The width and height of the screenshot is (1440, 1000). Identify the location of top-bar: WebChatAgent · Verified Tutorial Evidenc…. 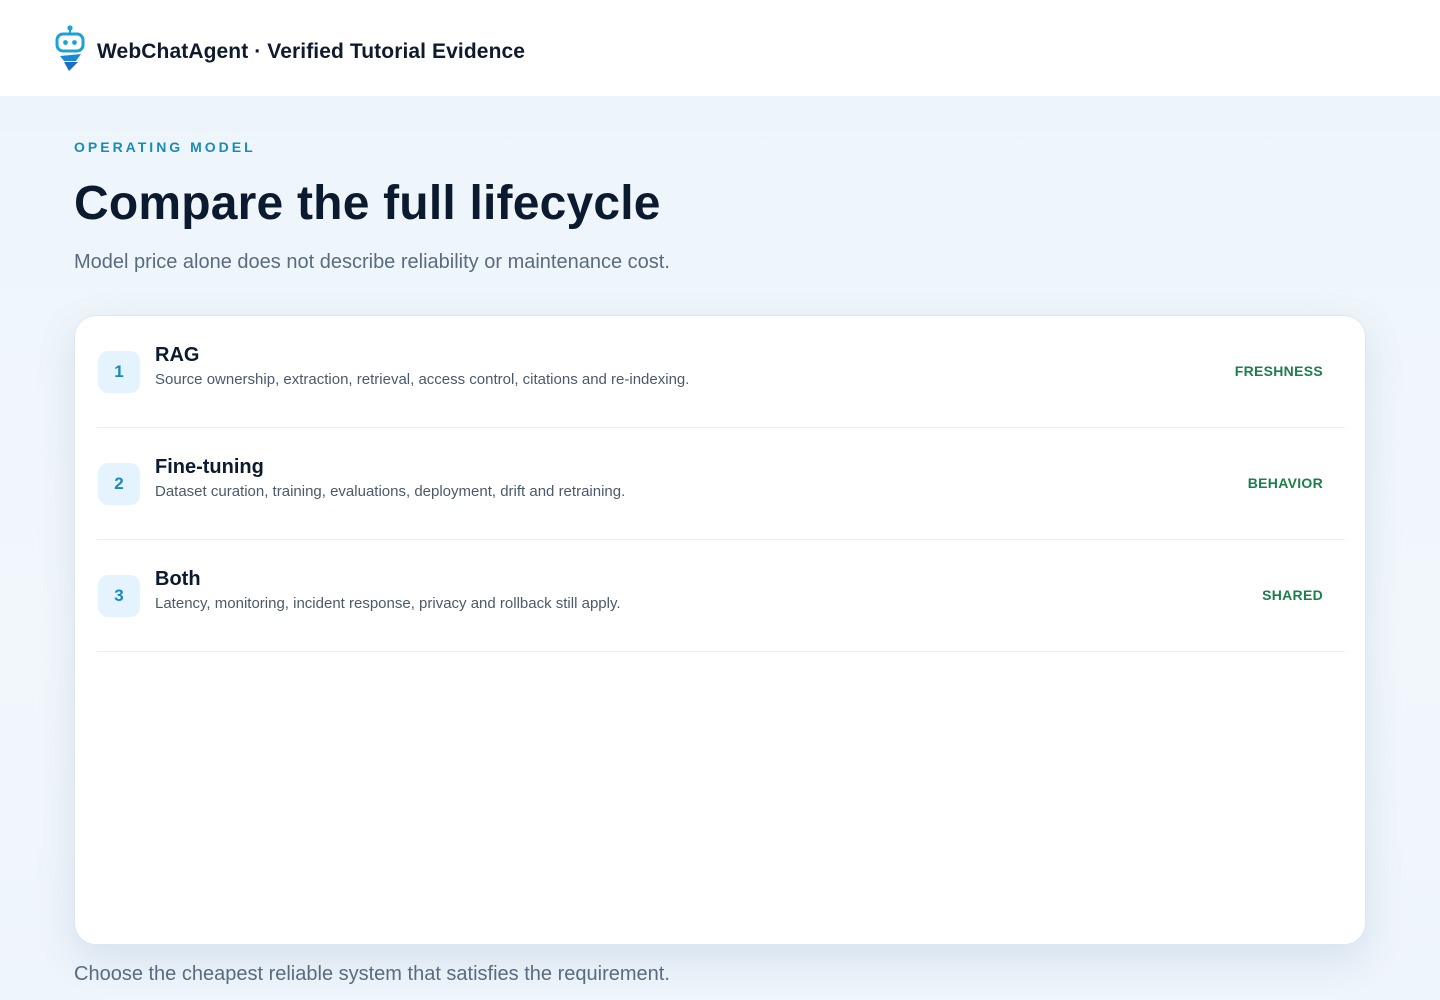
(720, 48).